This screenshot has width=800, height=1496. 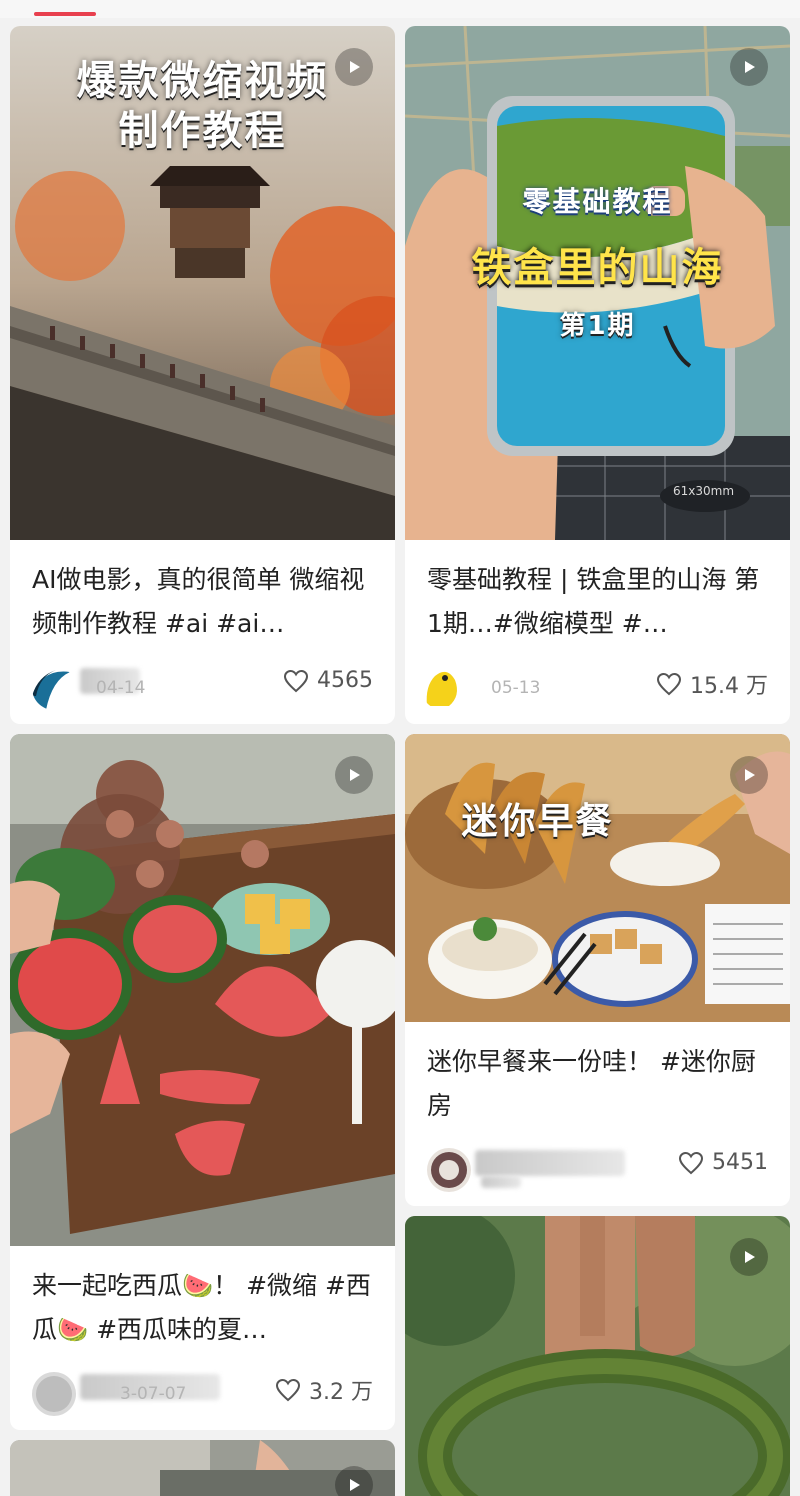 What do you see at coordinates (597, 326) in the screenshot?
I see `overlay-episode: 第1期` at bounding box center [597, 326].